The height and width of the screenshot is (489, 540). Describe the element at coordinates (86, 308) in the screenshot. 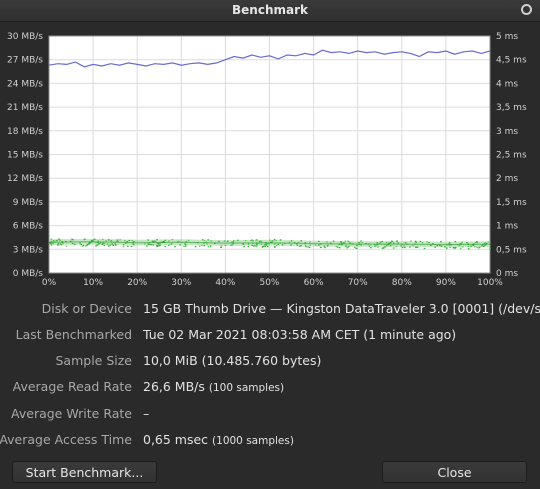

I see `device-label: Disk or Device` at that location.